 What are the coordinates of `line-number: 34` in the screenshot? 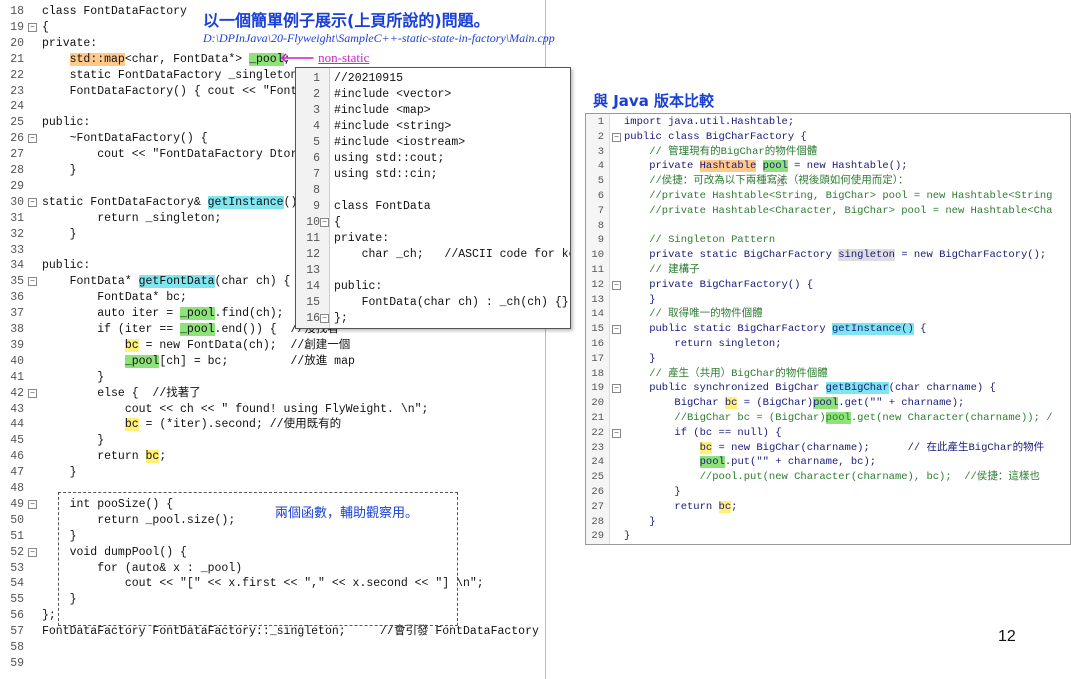 It's located at (17, 266).